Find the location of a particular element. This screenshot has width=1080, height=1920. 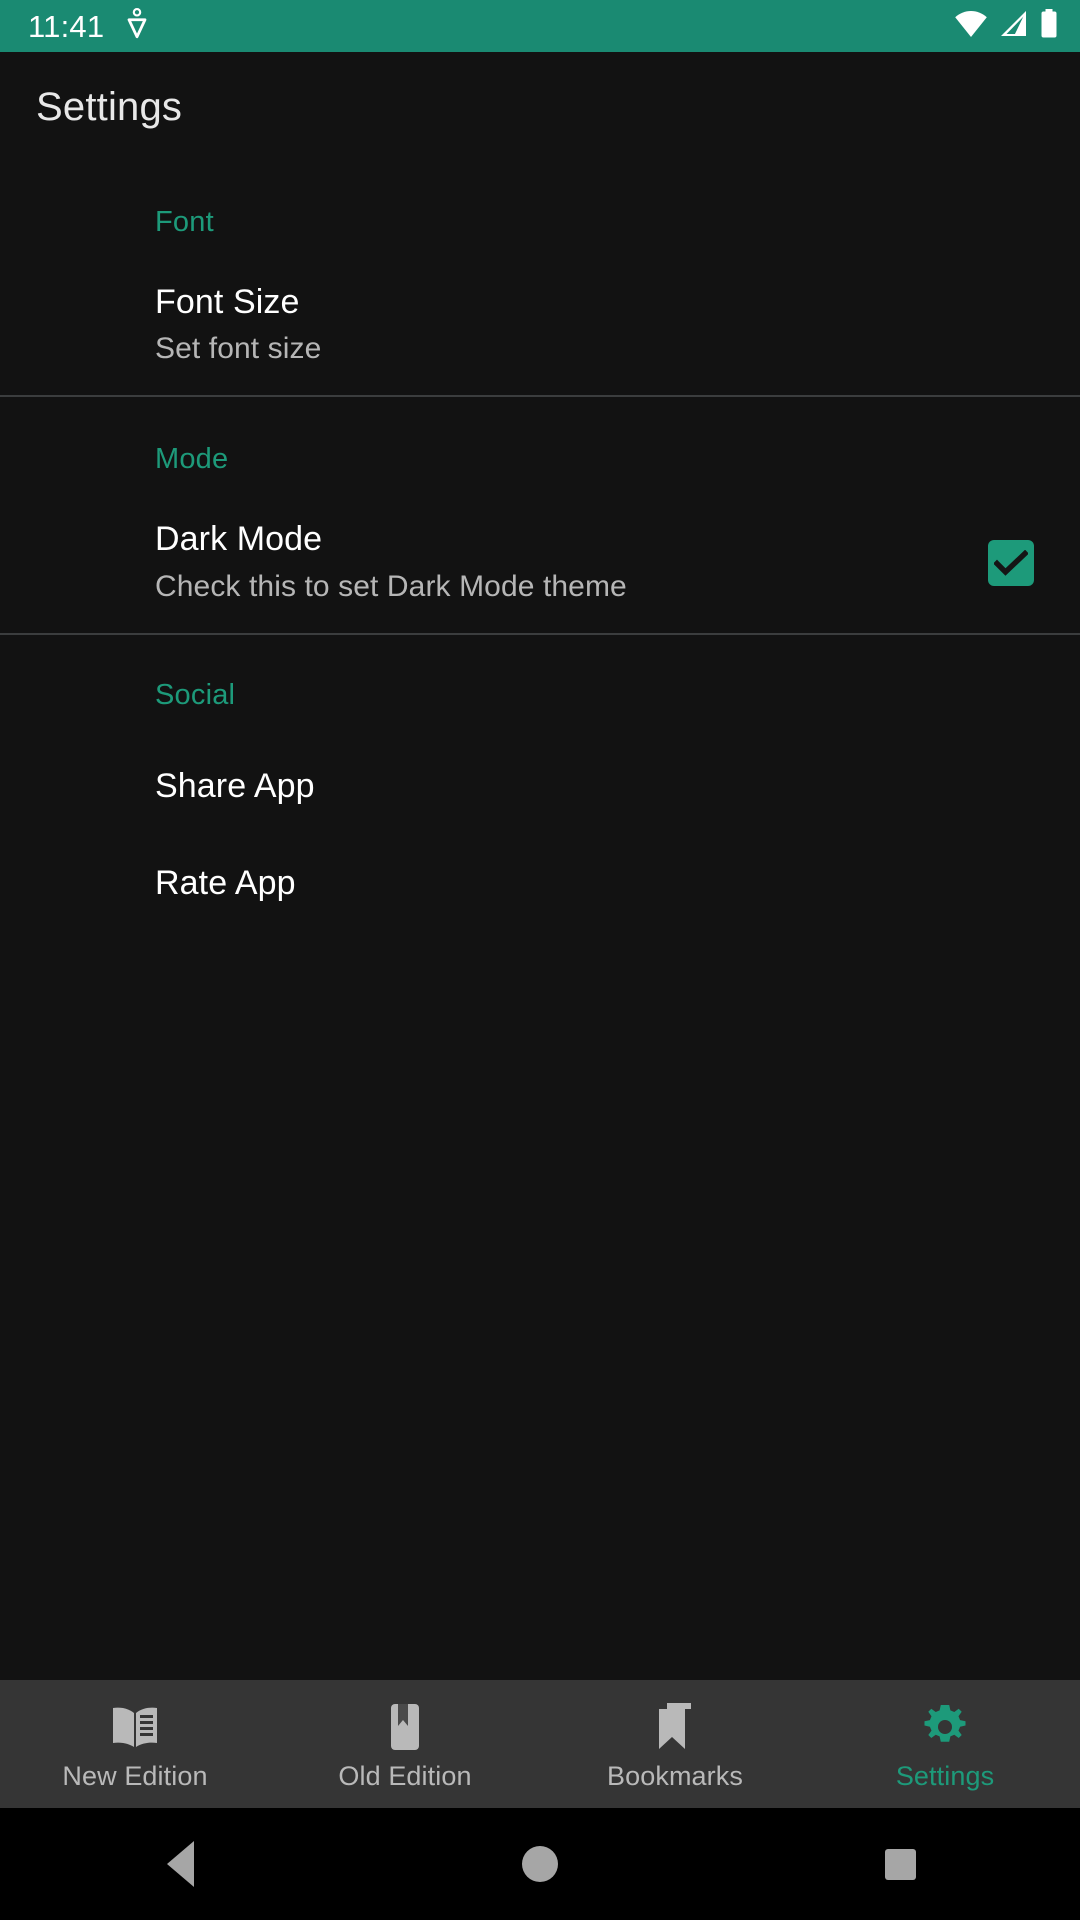

preference-text: Rate App is located at coordinates (594, 883).